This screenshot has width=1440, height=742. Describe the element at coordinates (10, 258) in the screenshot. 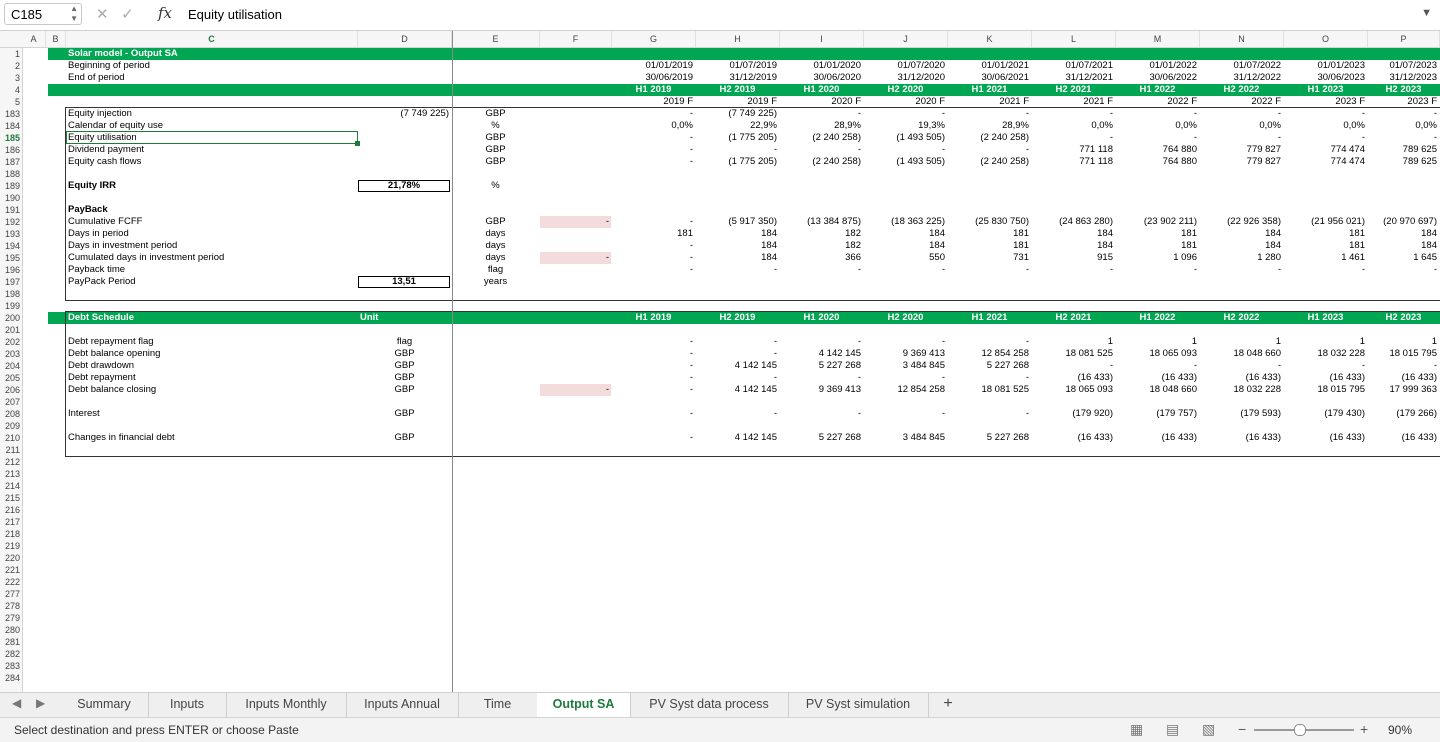

I see `row-header-195: 195` at that location.